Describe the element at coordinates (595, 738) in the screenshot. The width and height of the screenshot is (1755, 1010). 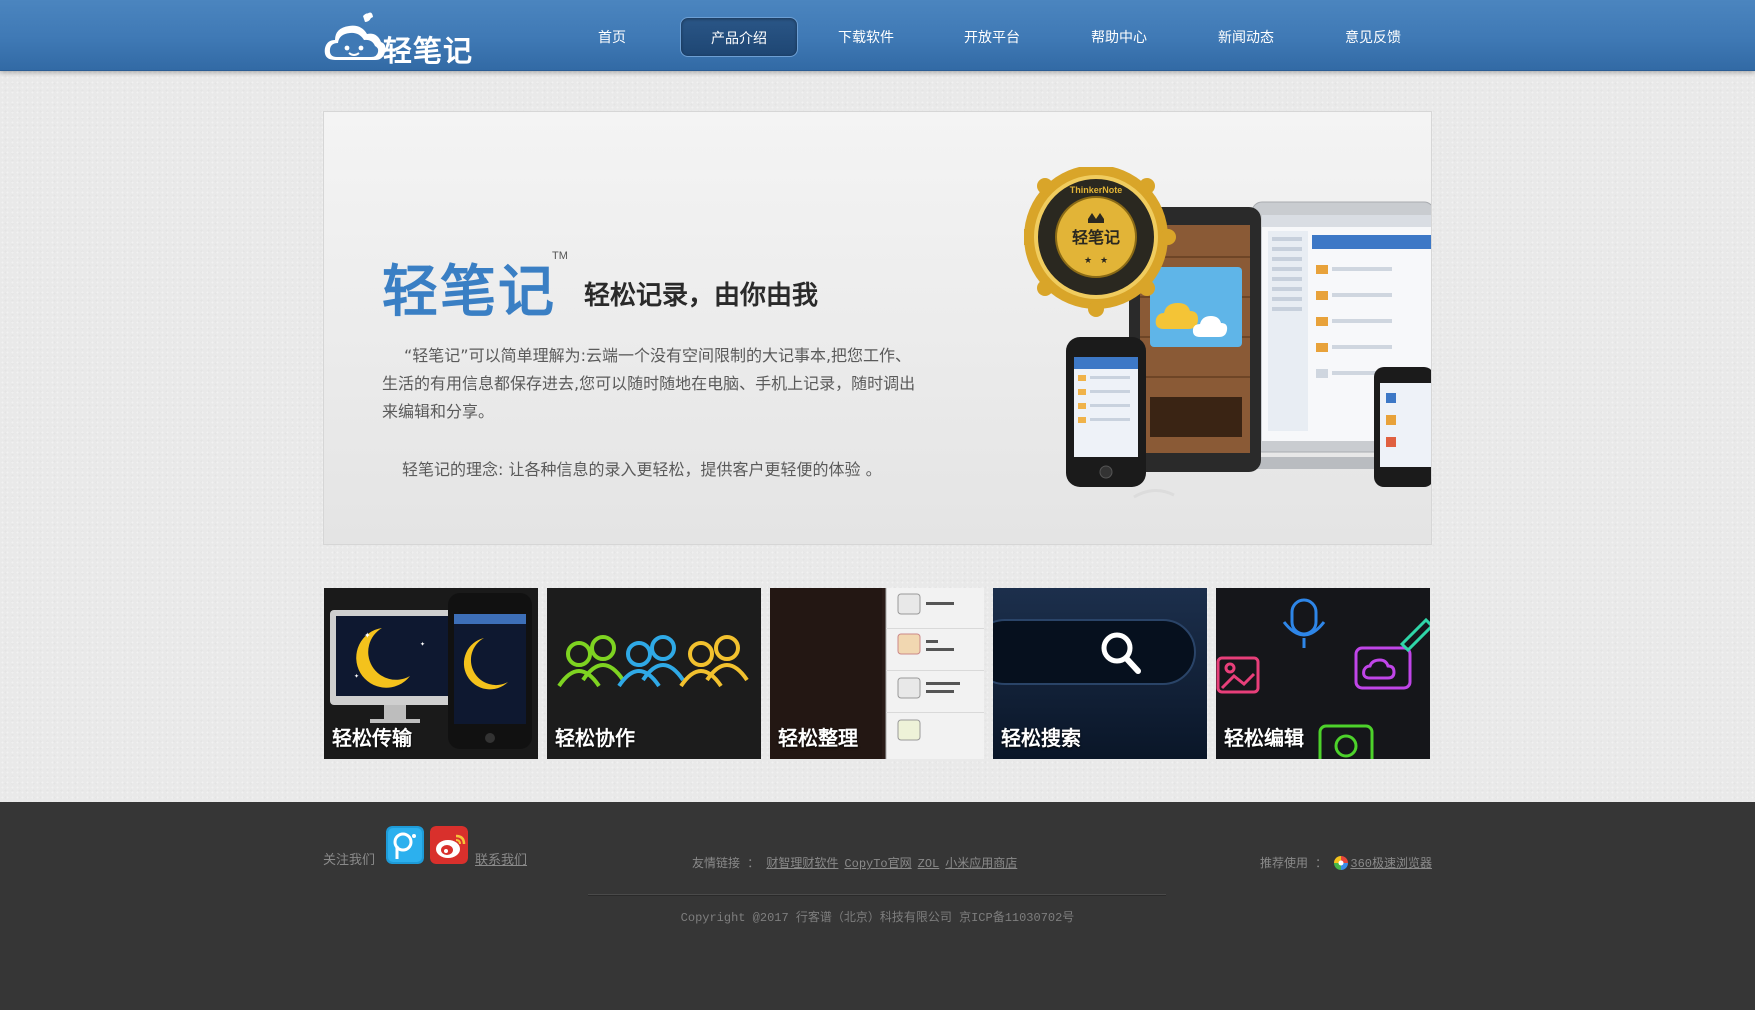
I see `feature-label: 轻松协作` at that location.